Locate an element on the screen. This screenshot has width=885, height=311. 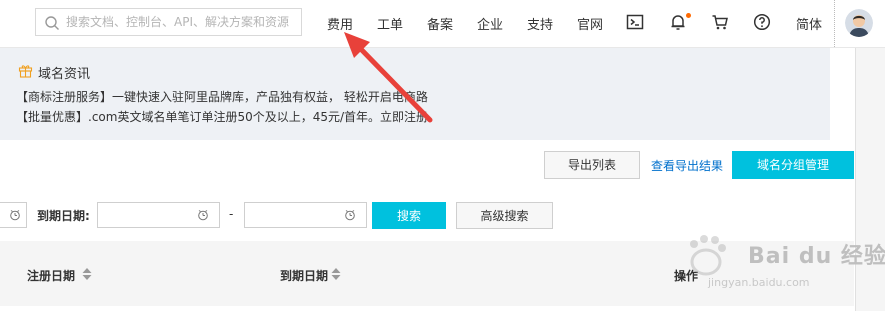
export-list-button: 导出列表 is located at coordinates (592, 165).